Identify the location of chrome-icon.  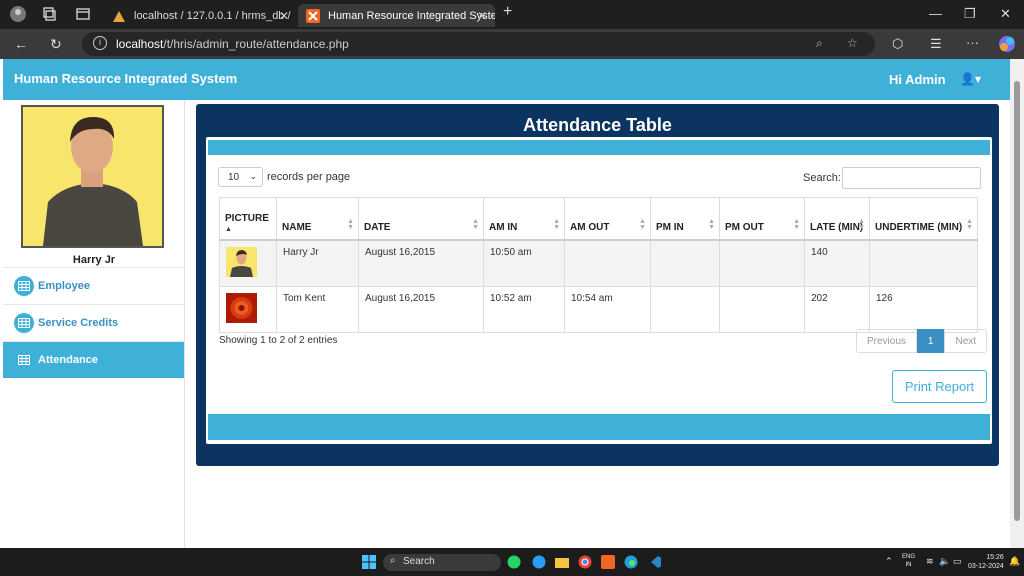
(585, 562).